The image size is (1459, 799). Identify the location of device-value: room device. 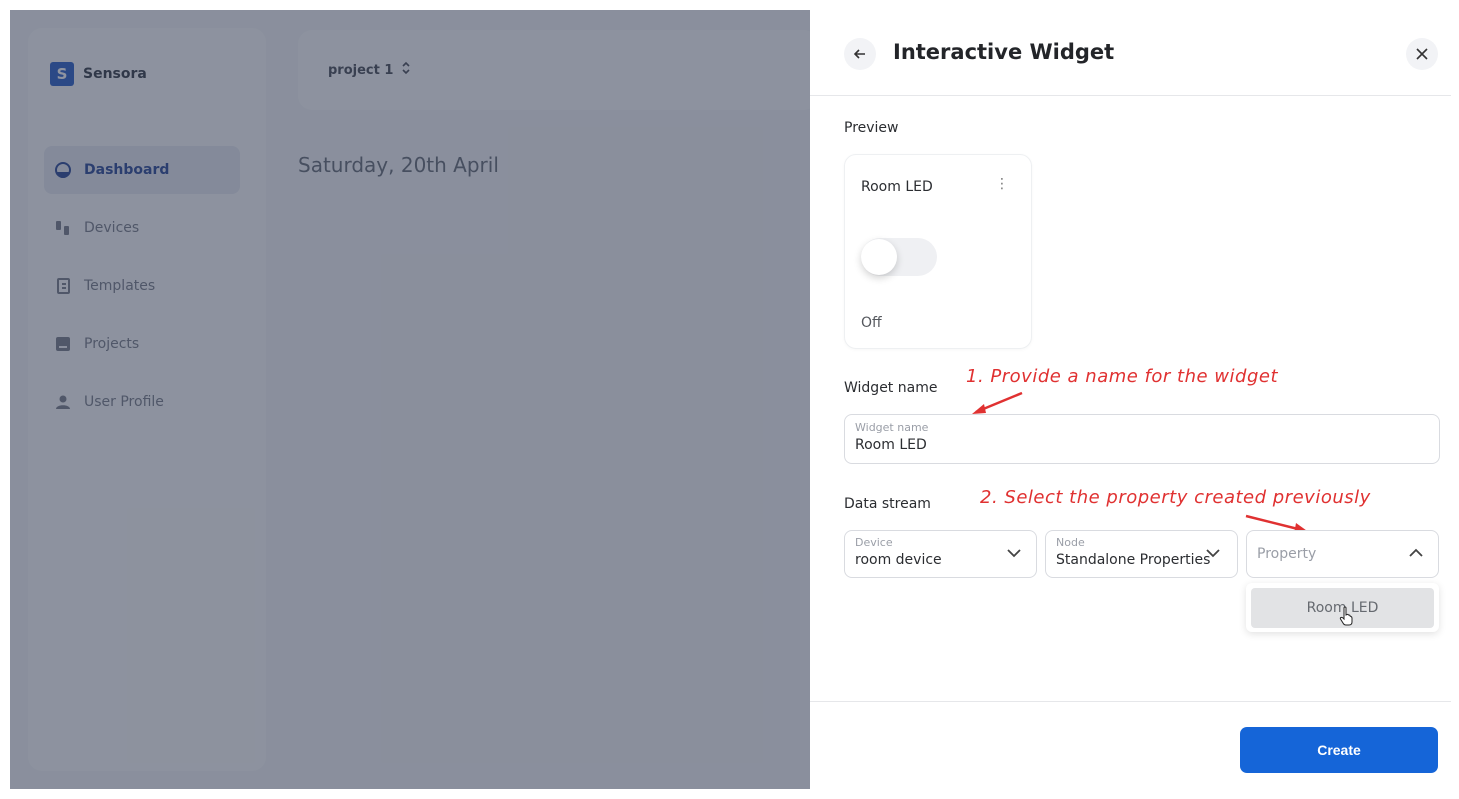
(898, 560).